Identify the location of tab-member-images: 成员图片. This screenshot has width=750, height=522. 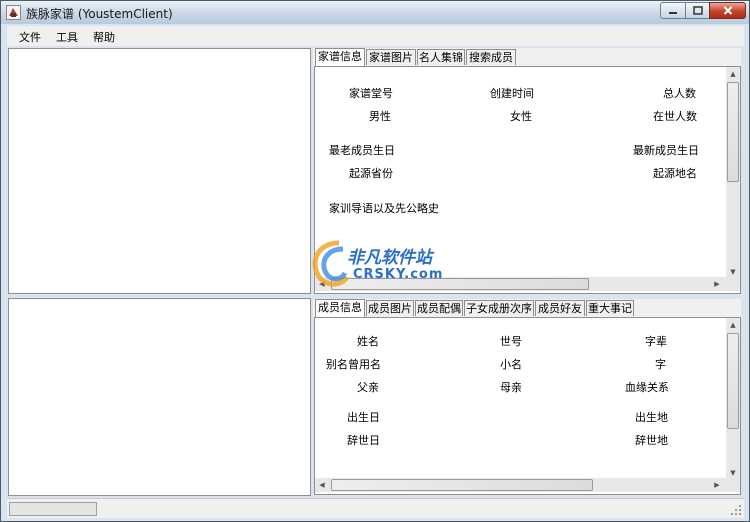
(390, 308).